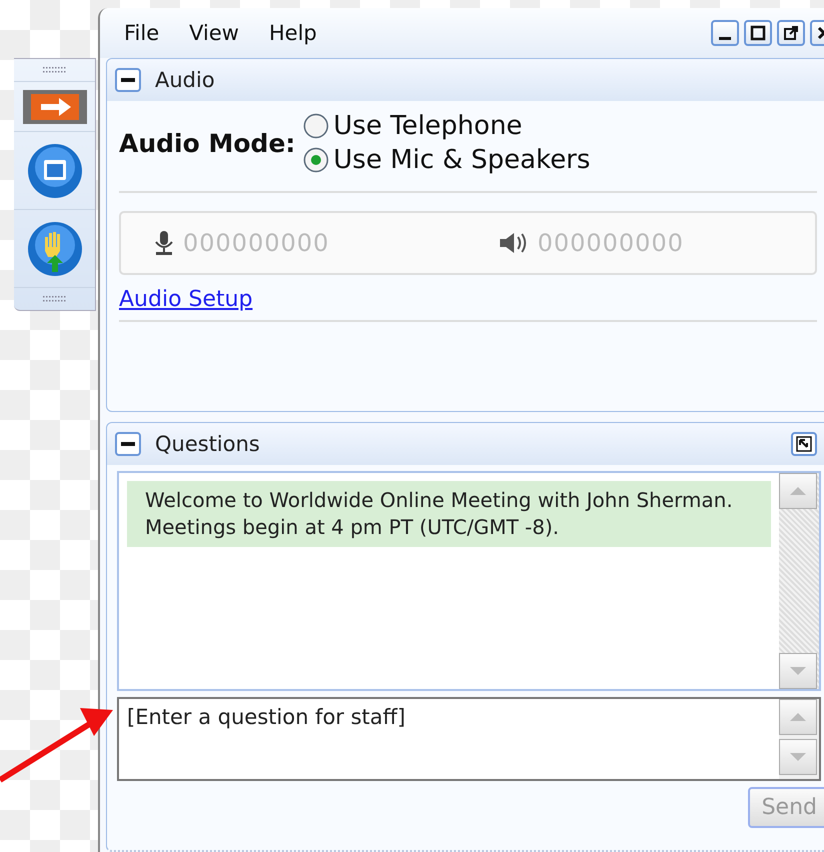 This screenshot has width=824, height=852. I want to click on radio-option: Use Telephone, so click(446, 126).